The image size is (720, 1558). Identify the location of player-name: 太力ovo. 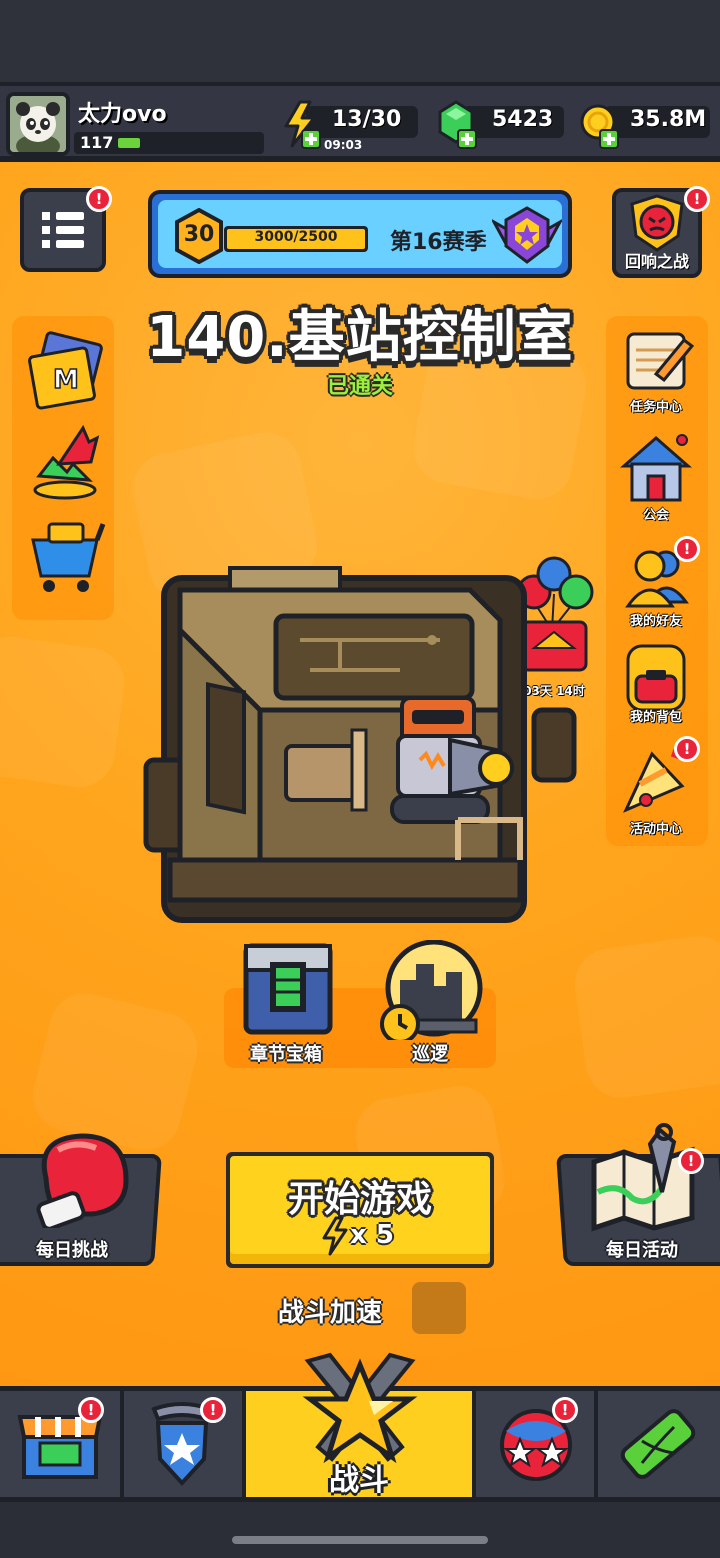
(122, 114).